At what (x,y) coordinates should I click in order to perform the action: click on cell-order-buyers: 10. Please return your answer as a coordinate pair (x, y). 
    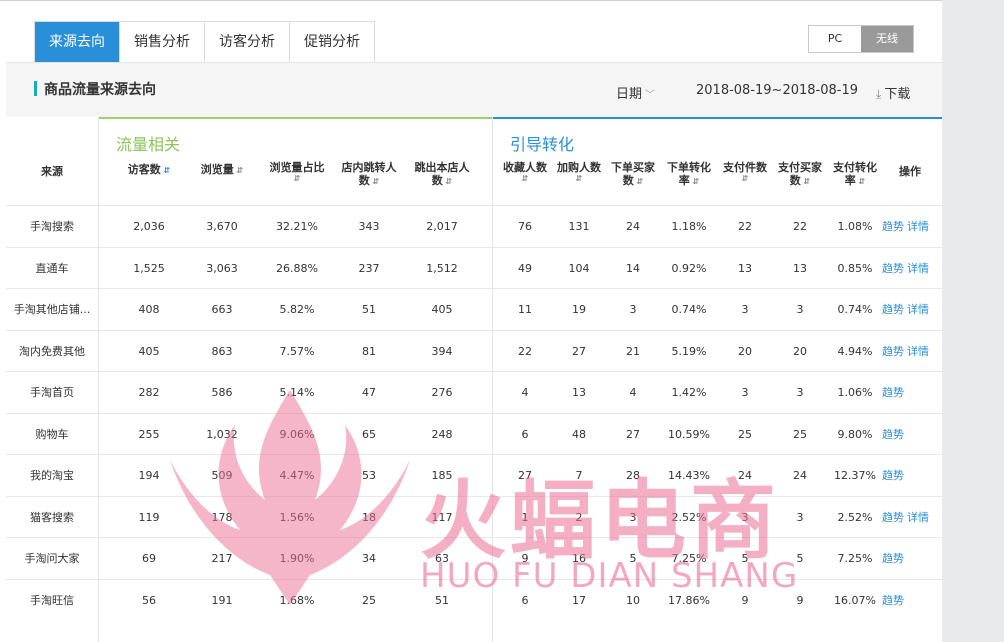
    Looking at the image, I should click on (633, 600).